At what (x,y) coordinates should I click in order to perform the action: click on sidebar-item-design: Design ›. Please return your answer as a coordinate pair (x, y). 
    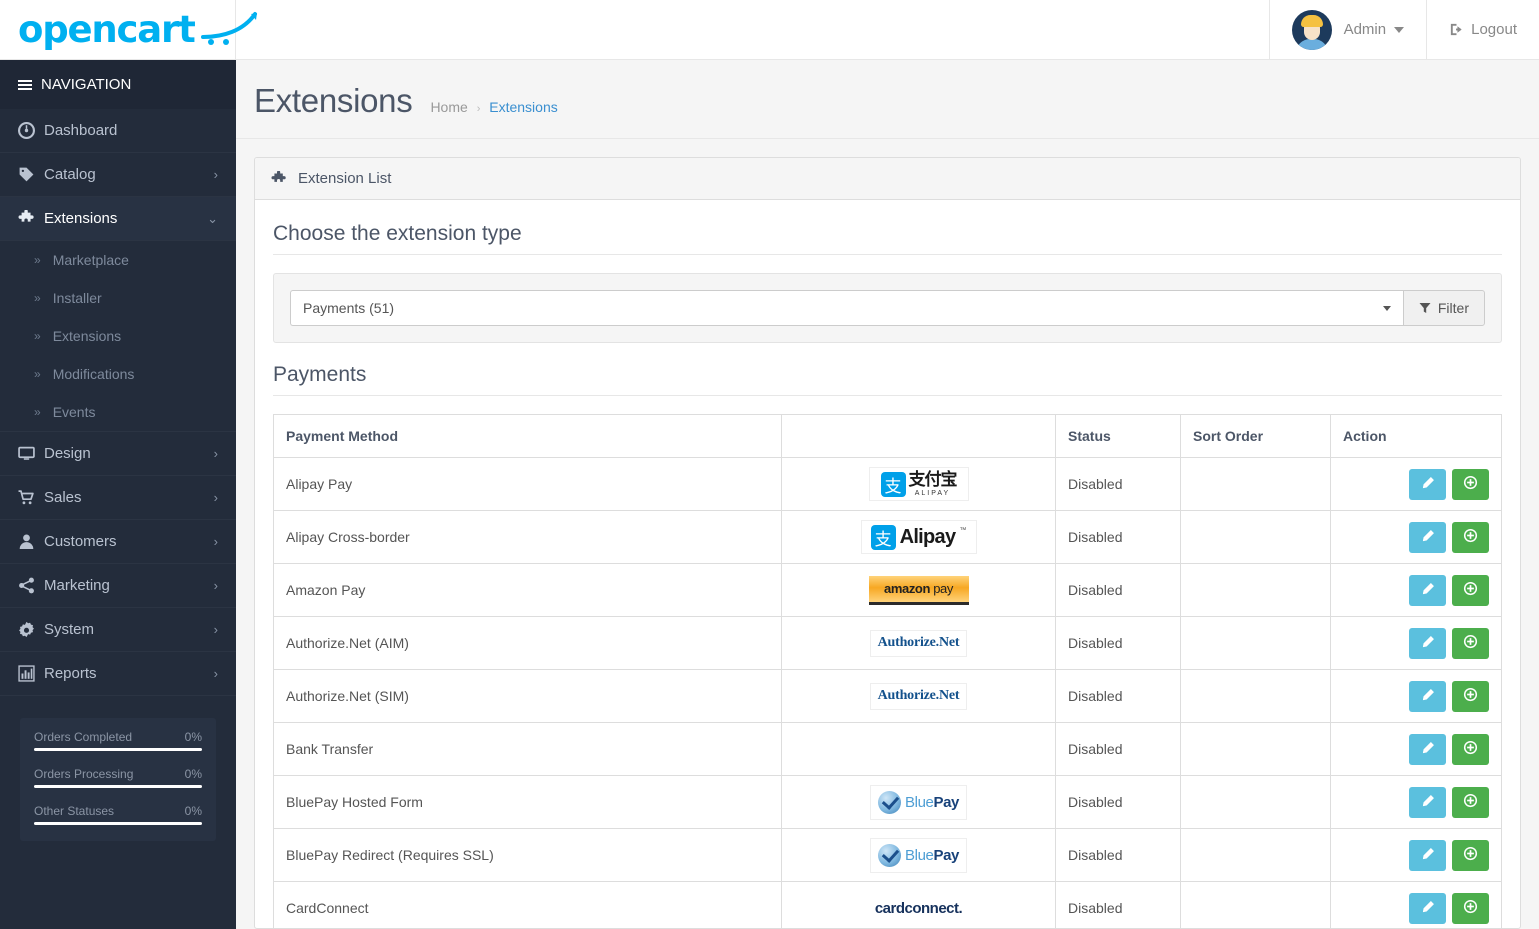
    Looking at the image, I should click on (118, 454).